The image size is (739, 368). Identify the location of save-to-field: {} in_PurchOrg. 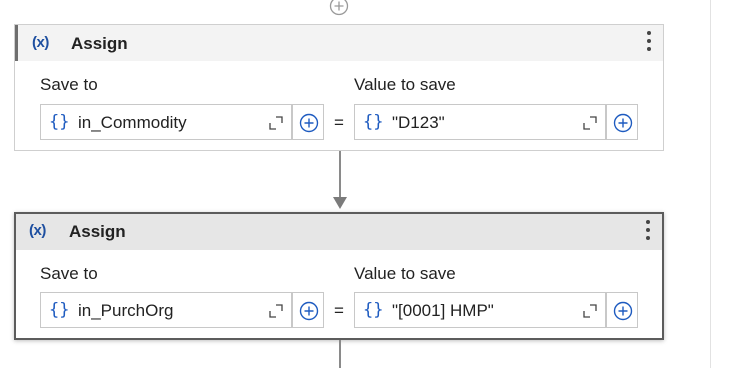
(166, 310).